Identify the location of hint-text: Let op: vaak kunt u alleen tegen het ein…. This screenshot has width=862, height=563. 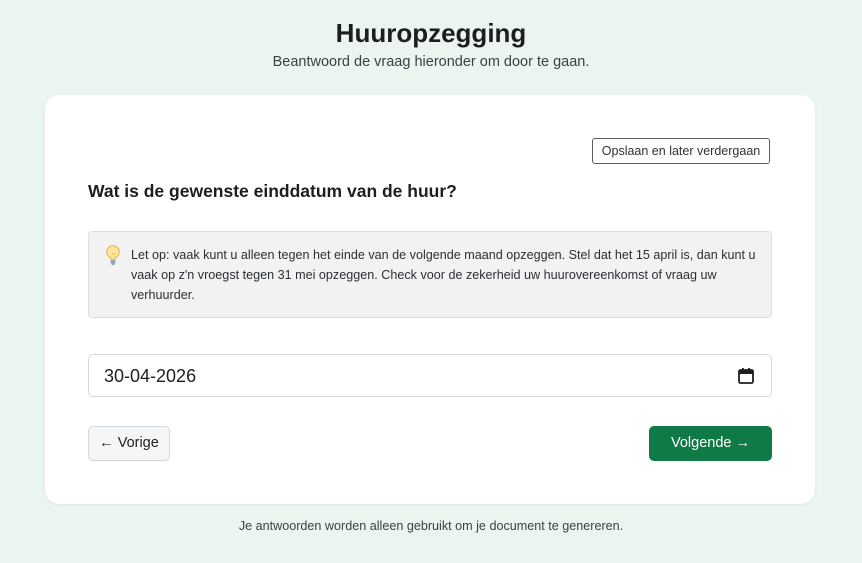
(443, 275).